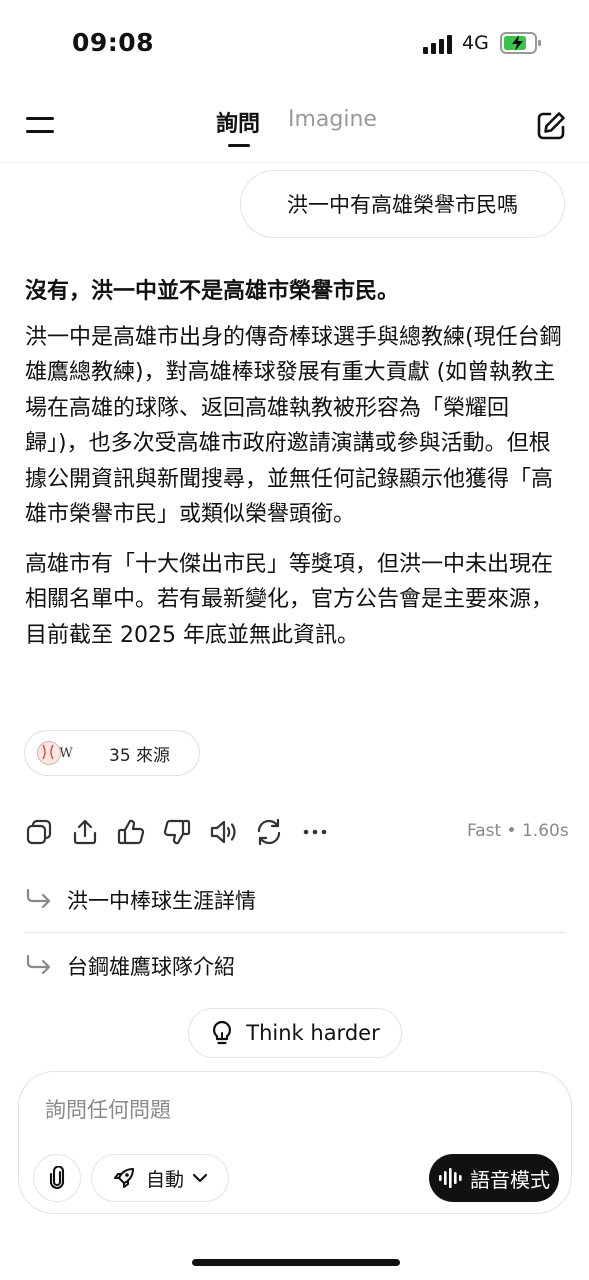 Image resolution: width=589 pixels, height=1280 pixels. Describe the element at coordinates (313, 1033) in the screenshot. I see `think-harder-label: Think harder` at that location.